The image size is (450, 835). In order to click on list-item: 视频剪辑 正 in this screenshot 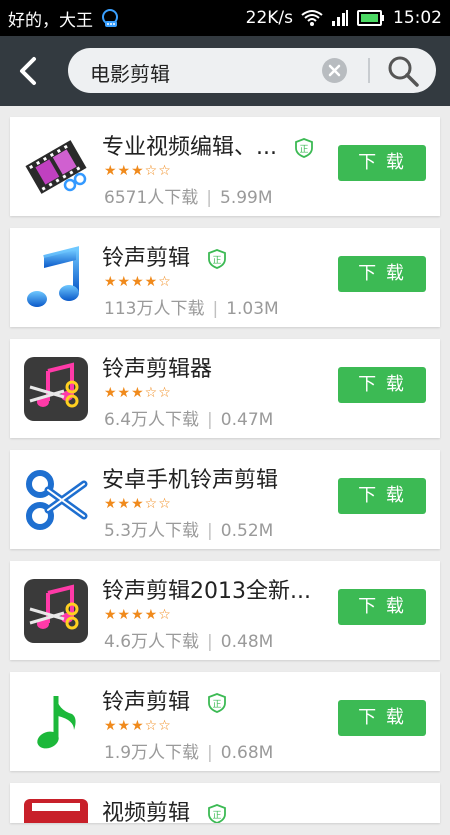, I will do `click(225, 803)`.